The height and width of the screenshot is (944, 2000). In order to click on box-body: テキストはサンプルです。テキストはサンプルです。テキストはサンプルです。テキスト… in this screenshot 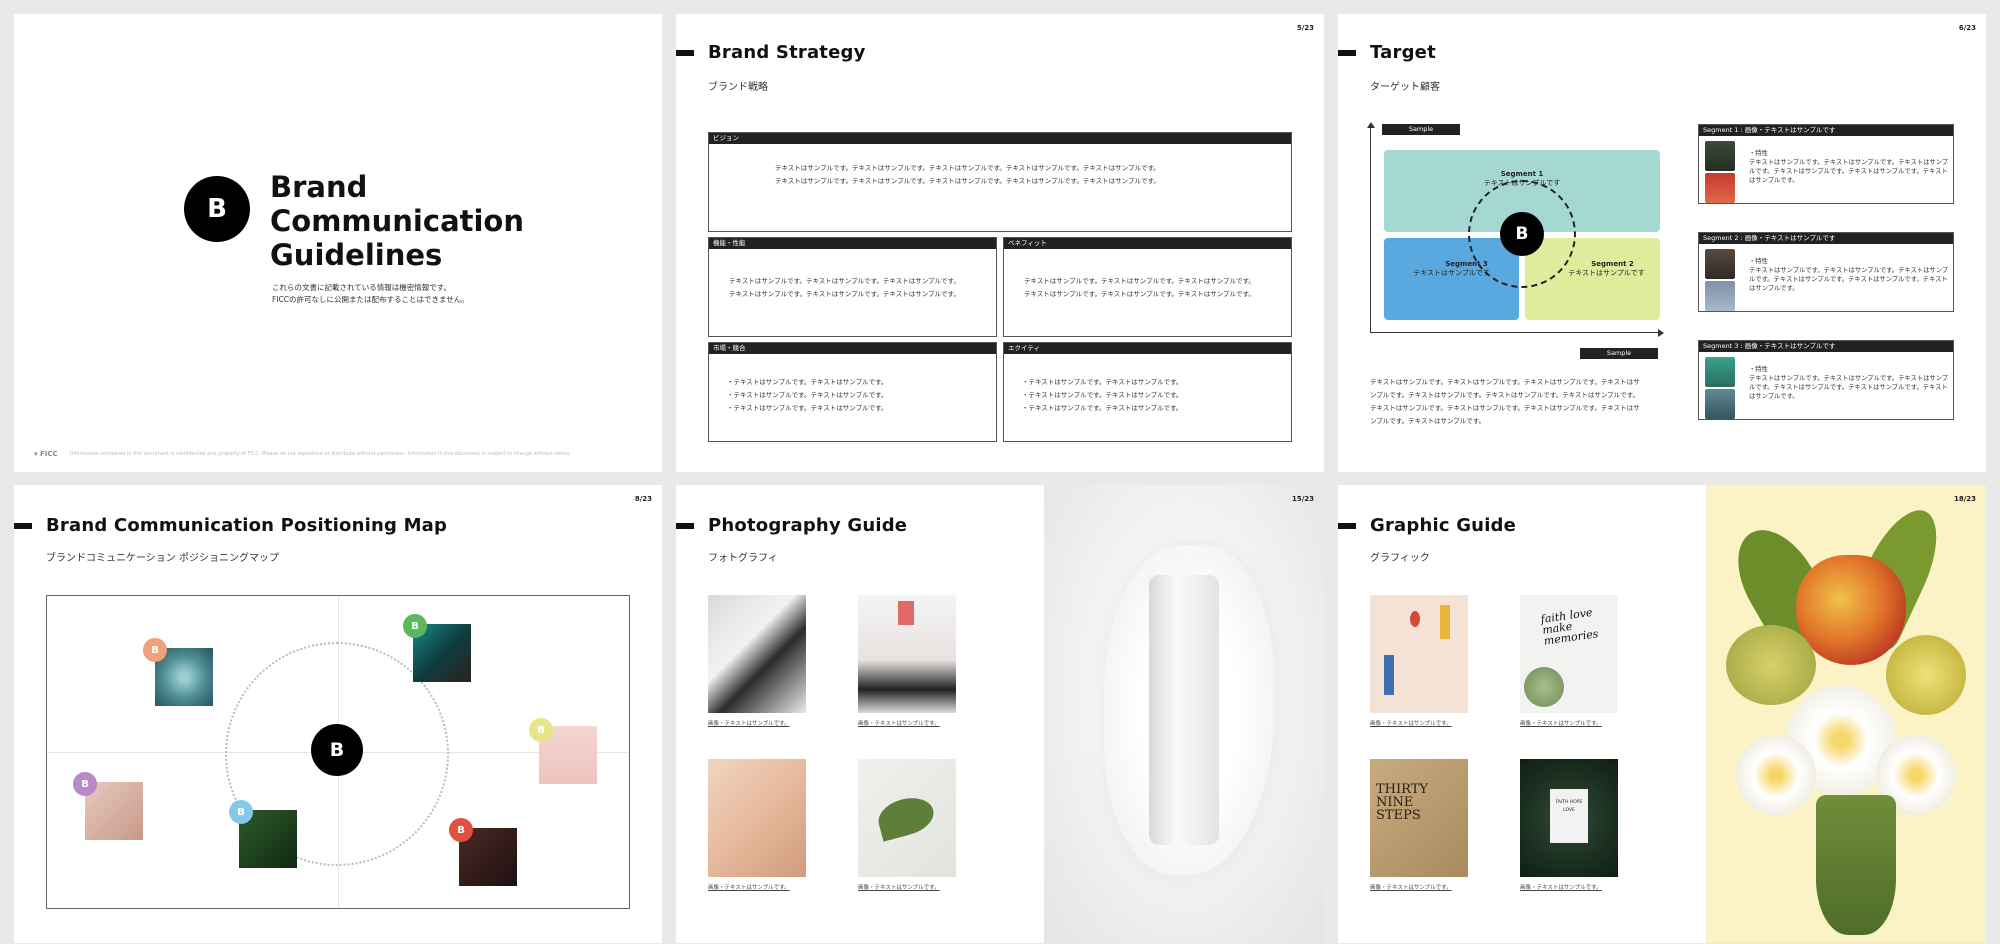, I will do `click(1000, 166)`.